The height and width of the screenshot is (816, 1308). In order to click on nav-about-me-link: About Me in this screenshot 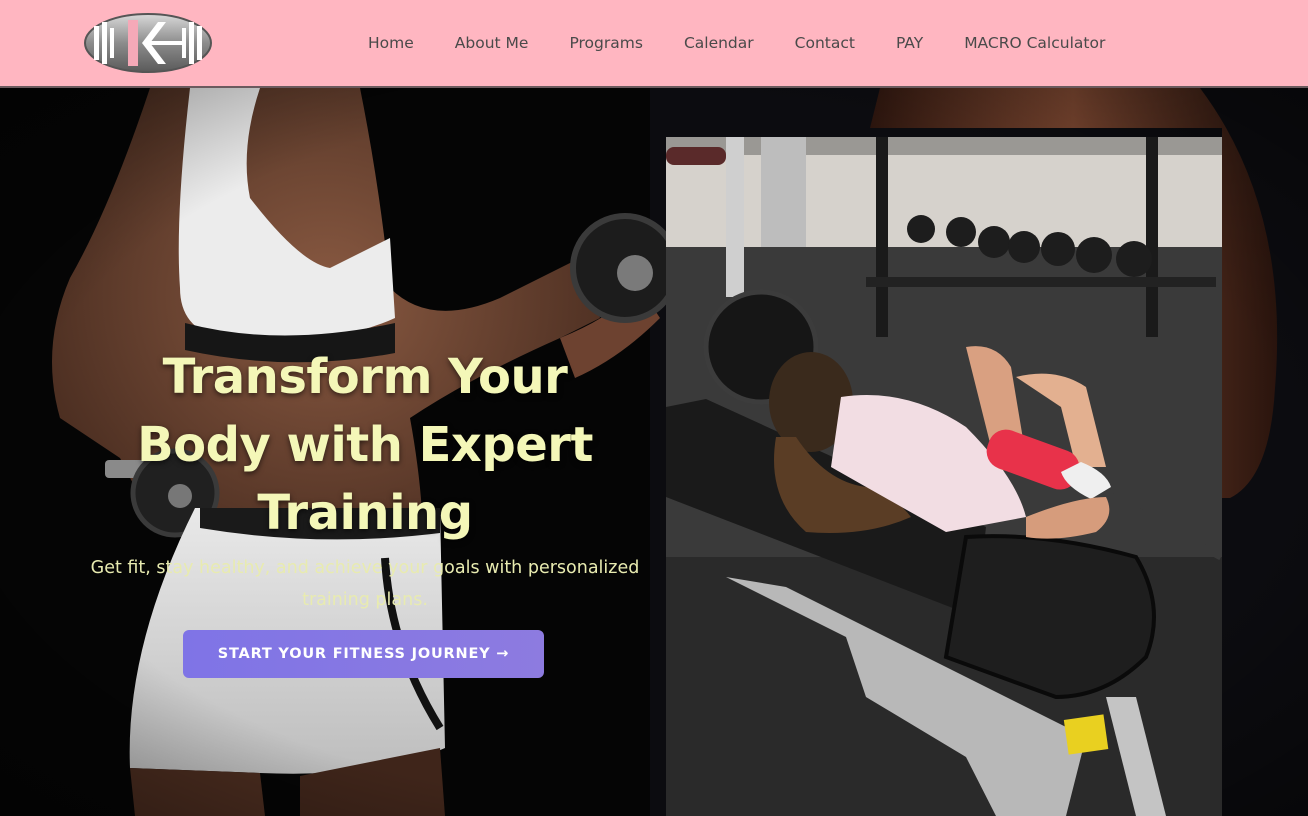, I will do `click(492, 43)`.